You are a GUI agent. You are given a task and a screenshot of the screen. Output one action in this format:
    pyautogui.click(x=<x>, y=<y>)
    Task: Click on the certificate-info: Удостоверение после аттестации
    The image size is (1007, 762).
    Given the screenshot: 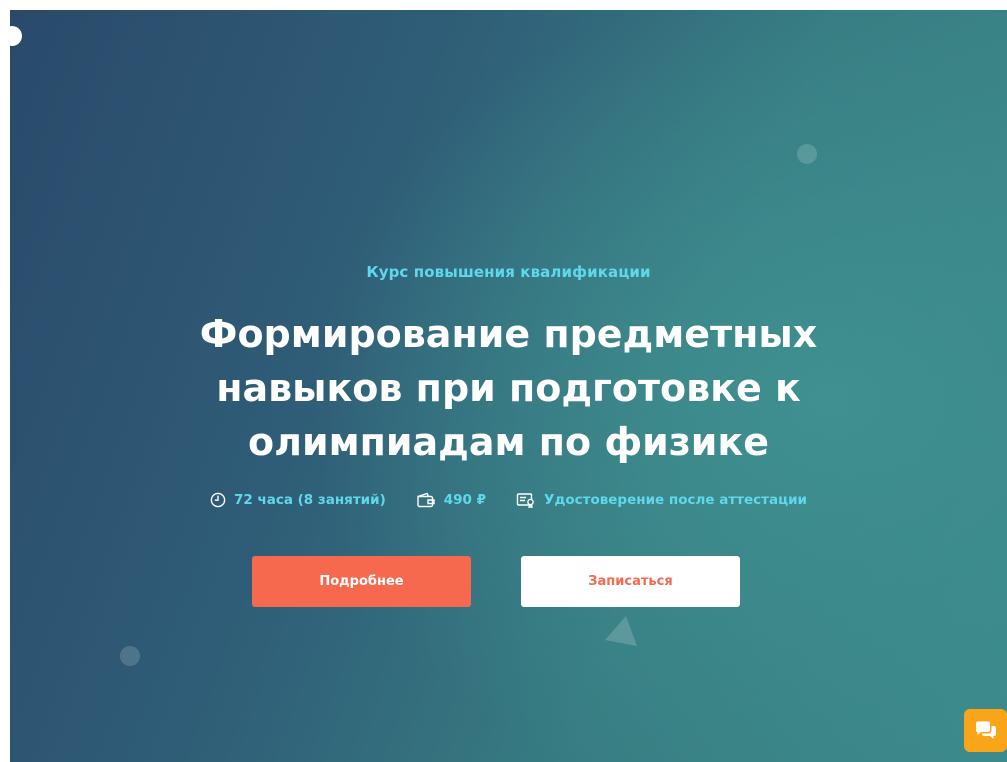 What is the action you would take?
    pyautogui.click(x=661, y=500)
    